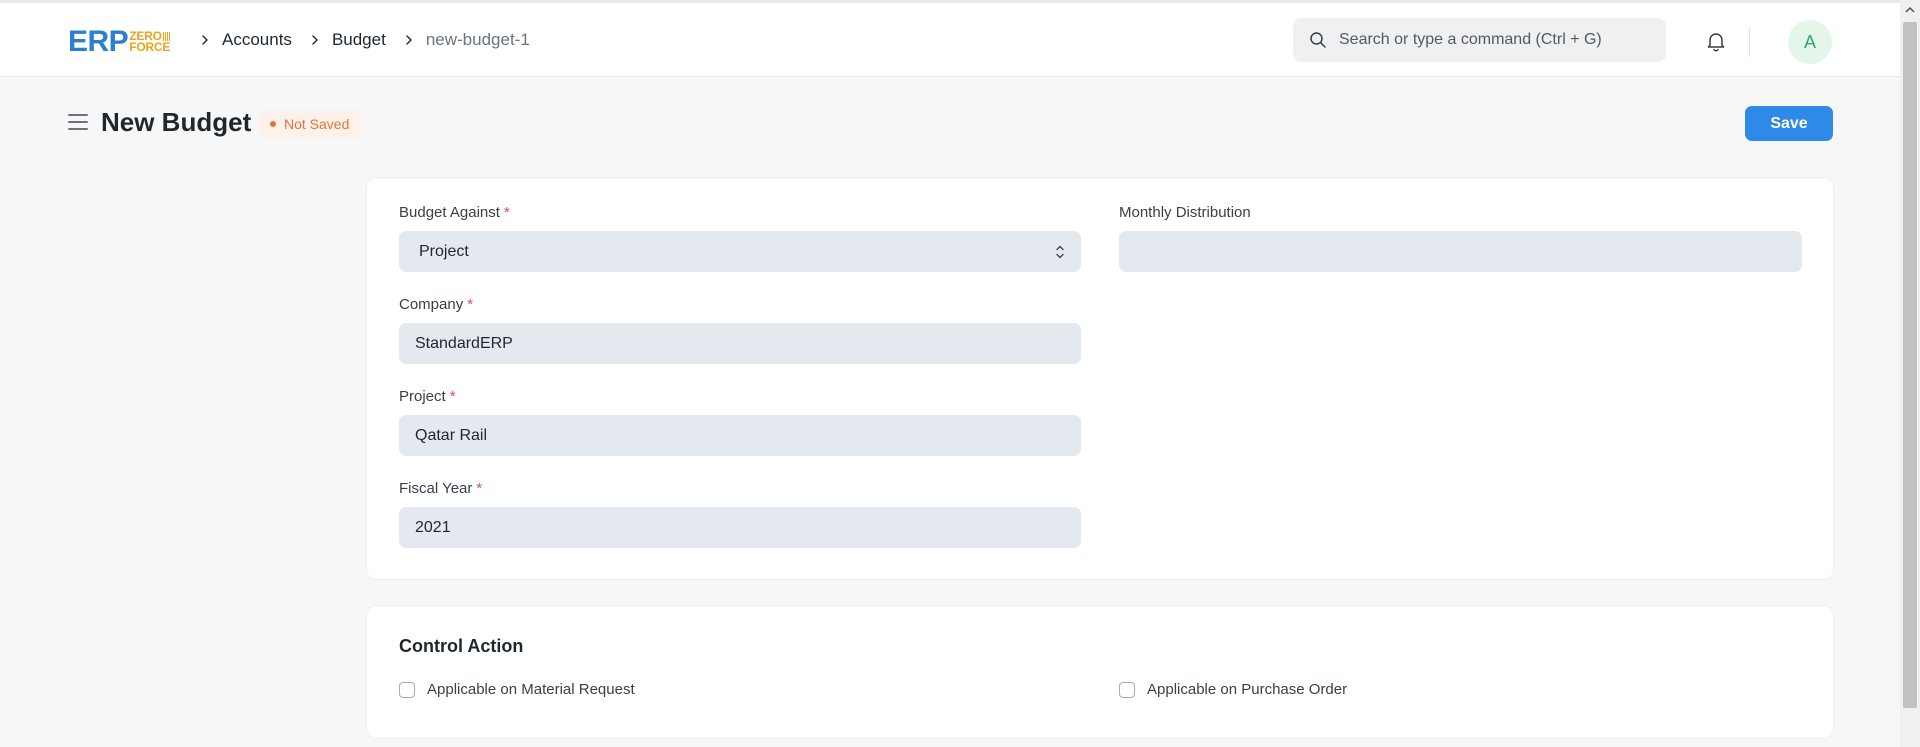 The height and width of the screenshot is (747, 1920). Describe the element at coordinates (478, 40) in the screenshot. I see `breadcrumb-current: new-budget-1` at that location.